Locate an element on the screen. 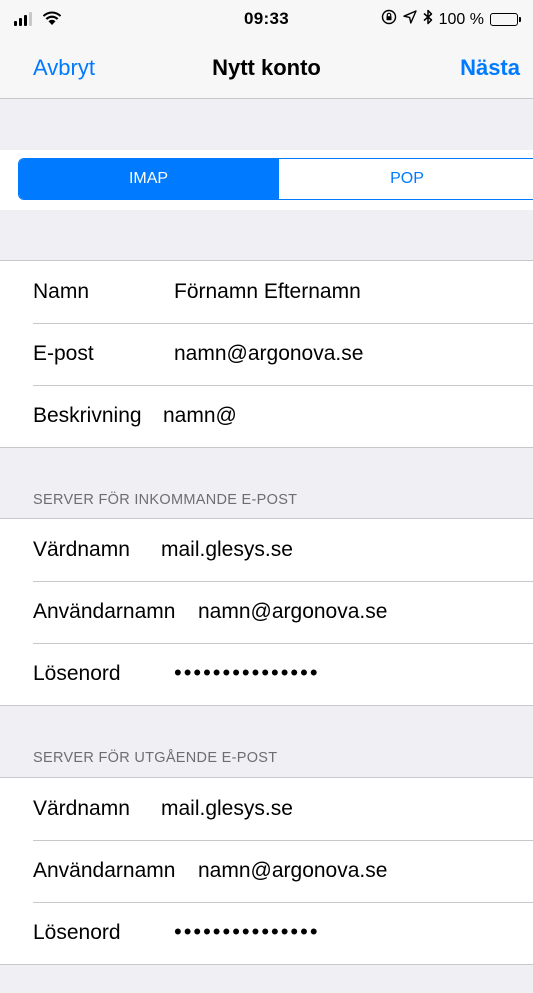 The width and height of the screenshot is (533, 993). battery-text: 100 % is located at coordinates (461, 19).